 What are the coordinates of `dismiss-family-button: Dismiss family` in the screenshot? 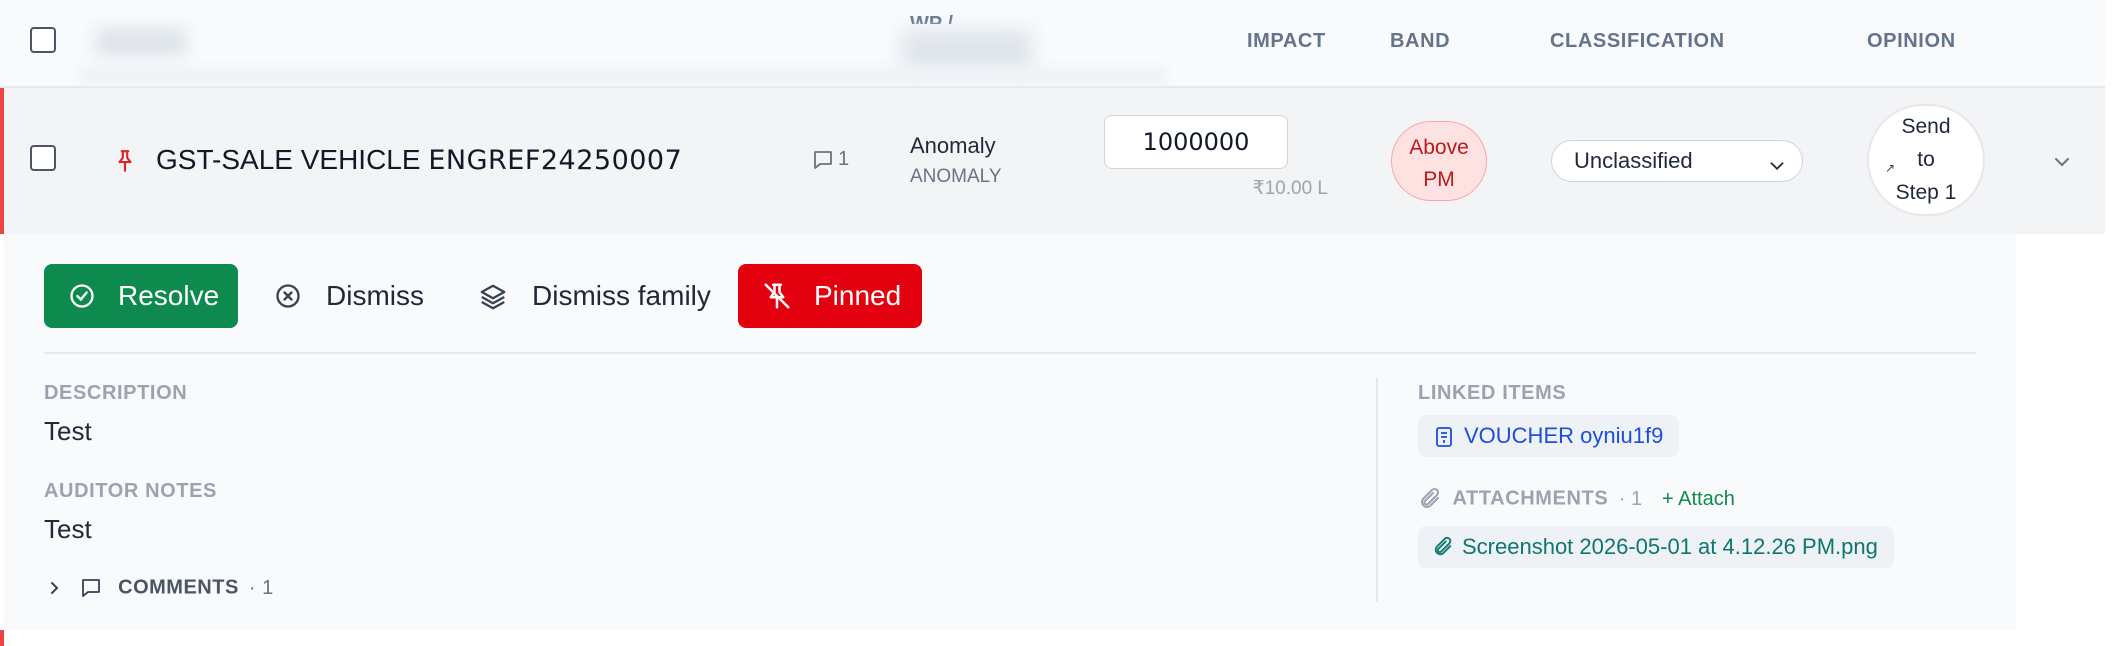 It's located at (593, 296).